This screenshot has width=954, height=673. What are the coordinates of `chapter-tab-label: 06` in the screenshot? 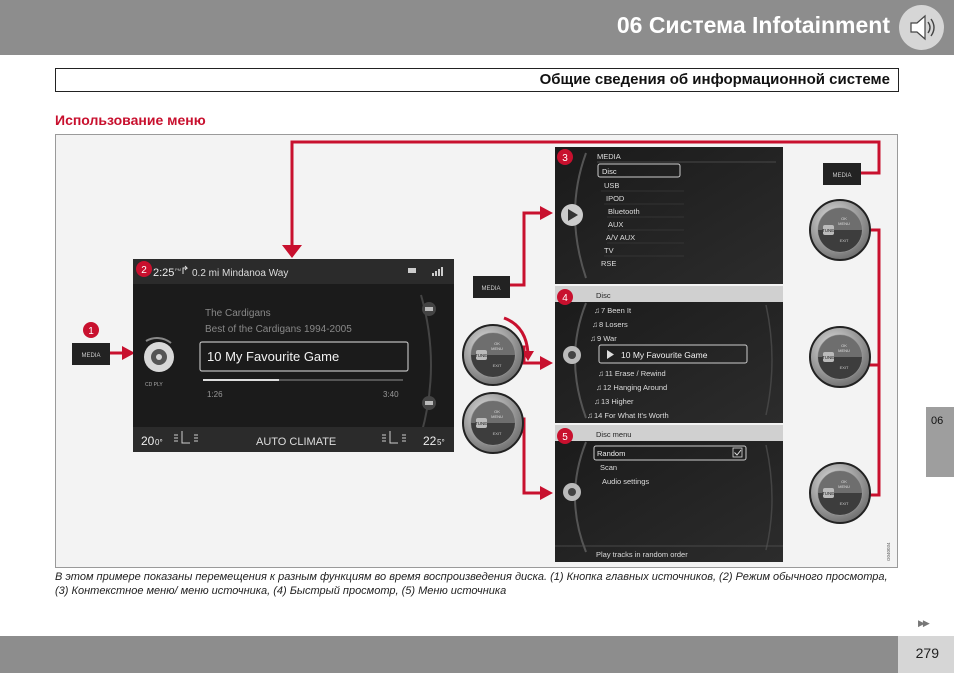 It's located at (937, 421).